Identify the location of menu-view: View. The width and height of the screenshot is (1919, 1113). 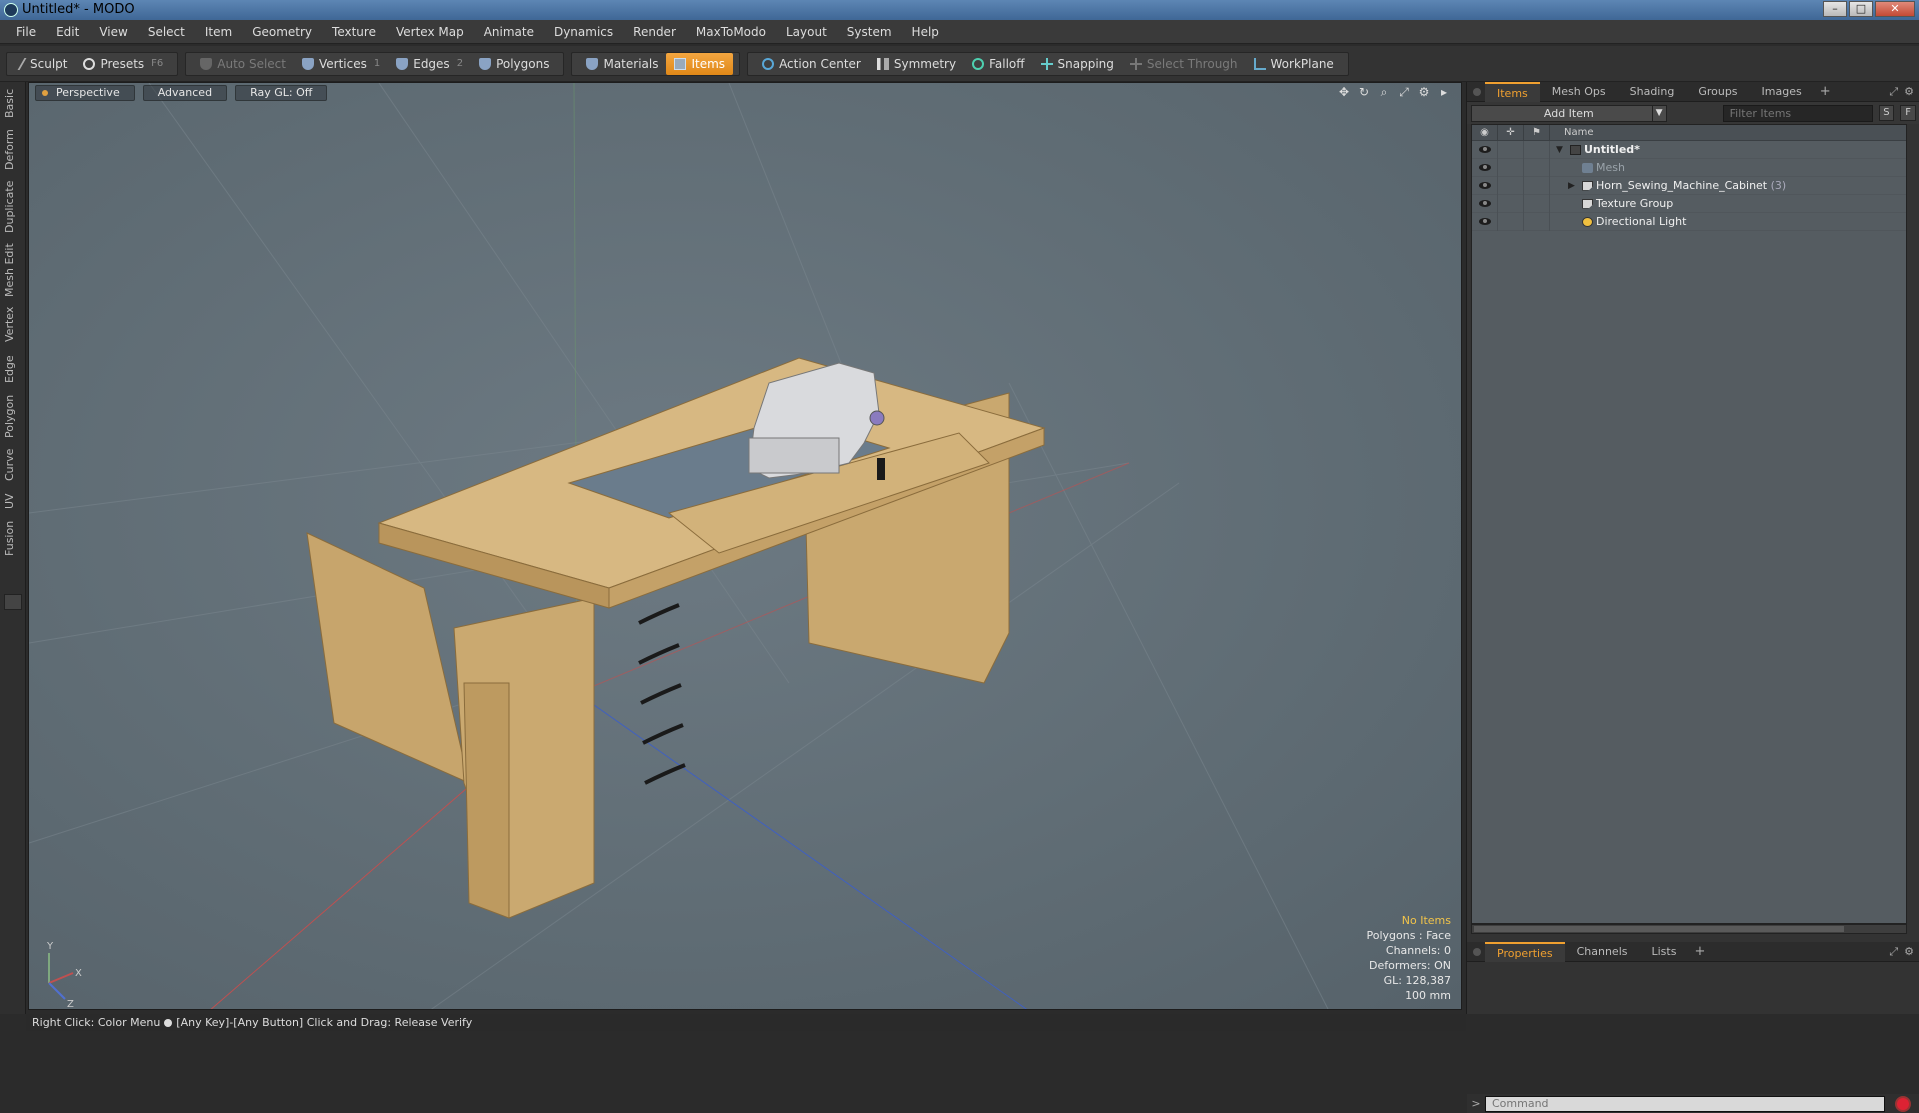
(113, 32).